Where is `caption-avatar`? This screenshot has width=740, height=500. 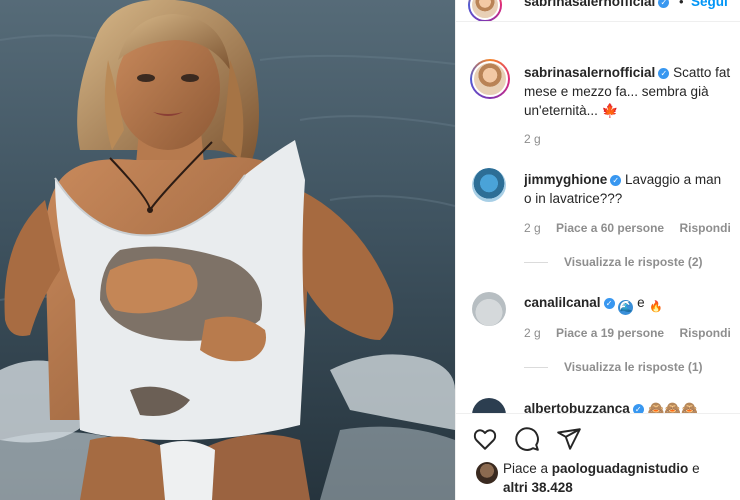 caption-avatar is located at coordinates (490, 79).